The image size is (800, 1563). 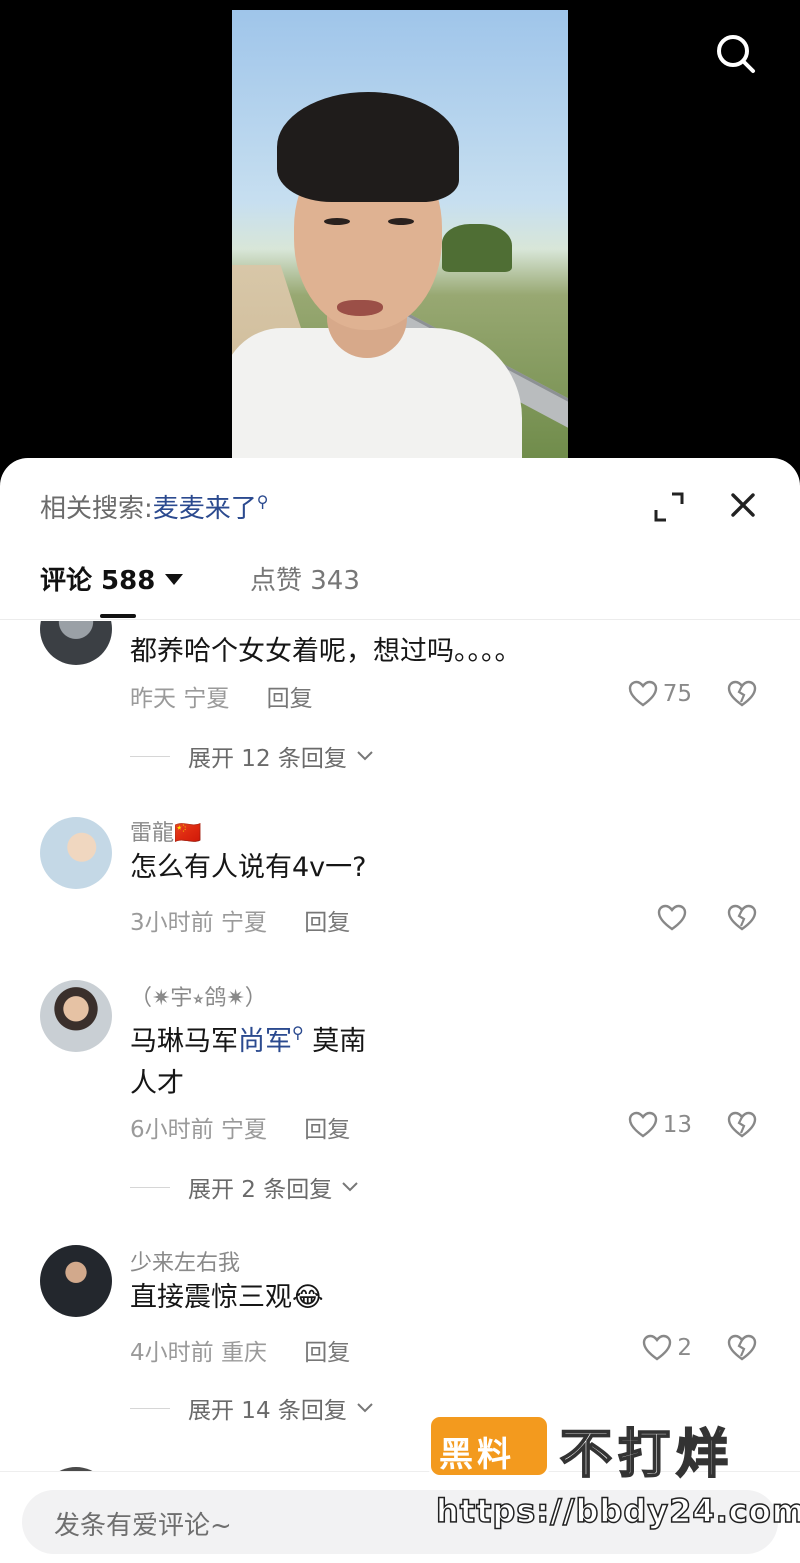 What do you see at coordinates (245, 1187) in the screenshot?
I see `expand-replies: 展开 2 条回复` at bounding box center [245, 1187].